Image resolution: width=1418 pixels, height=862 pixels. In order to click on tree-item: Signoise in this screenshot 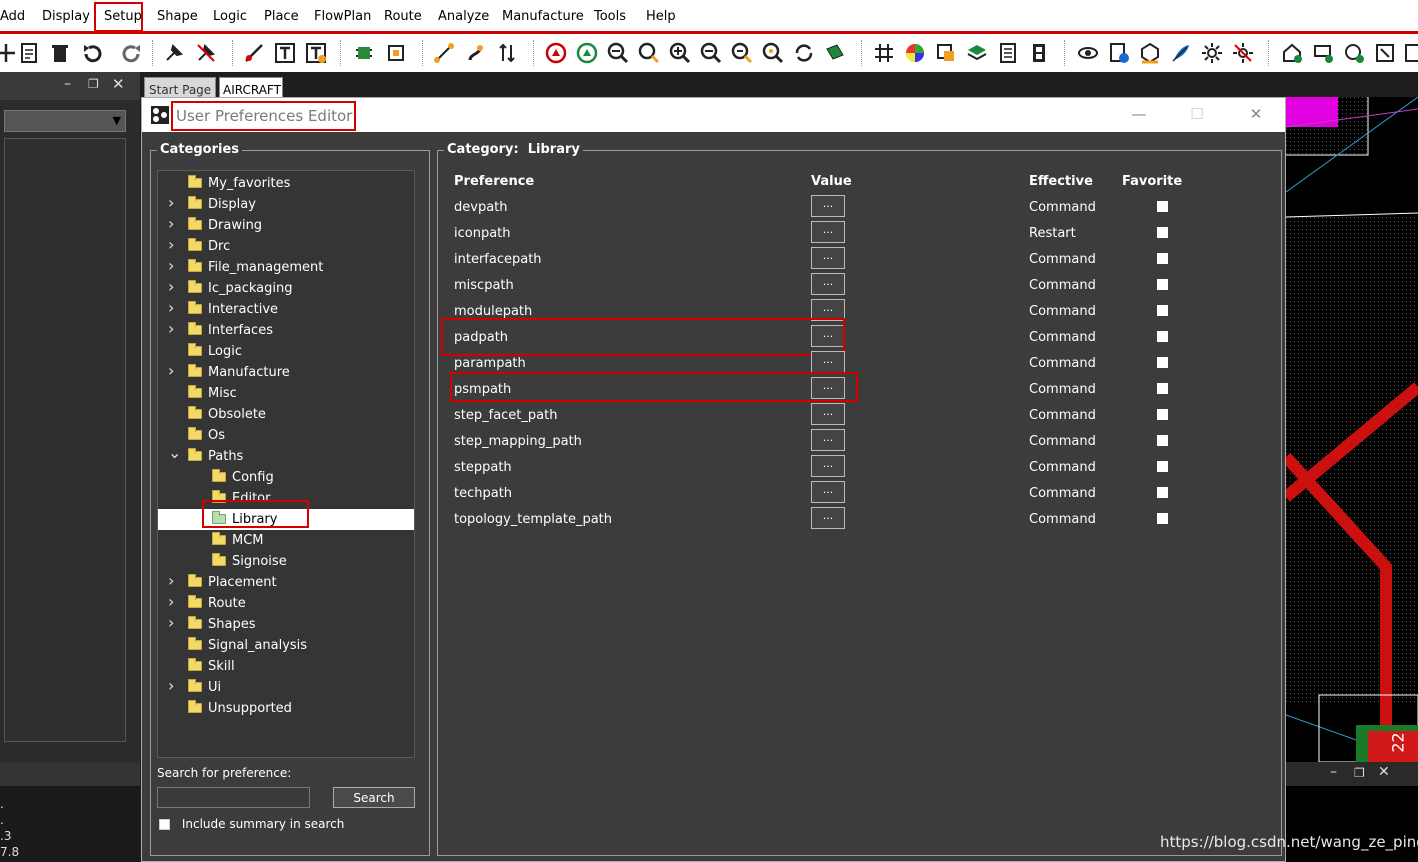, I will do `click(286, 561)`.